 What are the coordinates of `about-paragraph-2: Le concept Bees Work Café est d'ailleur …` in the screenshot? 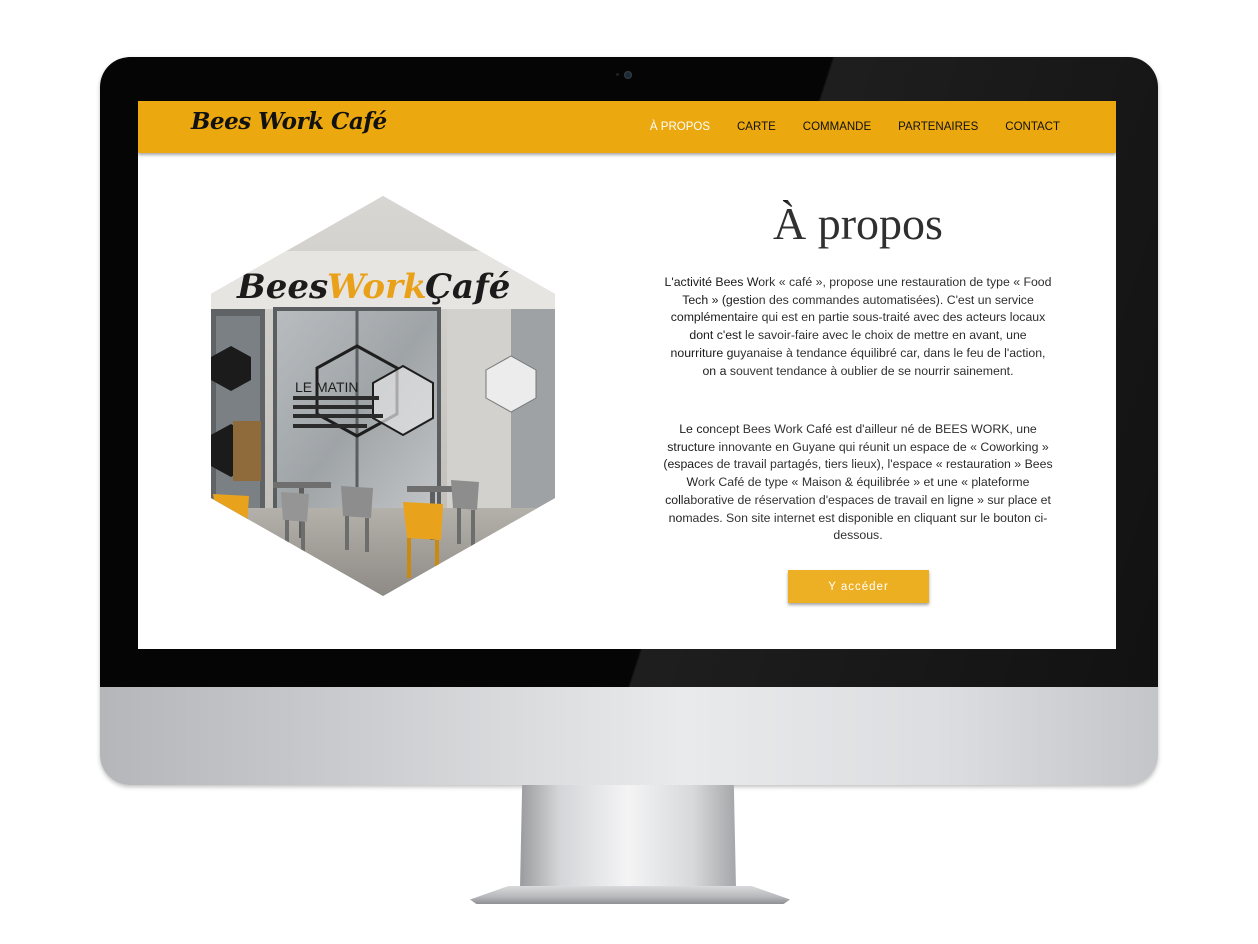 It's located at (858, 482).